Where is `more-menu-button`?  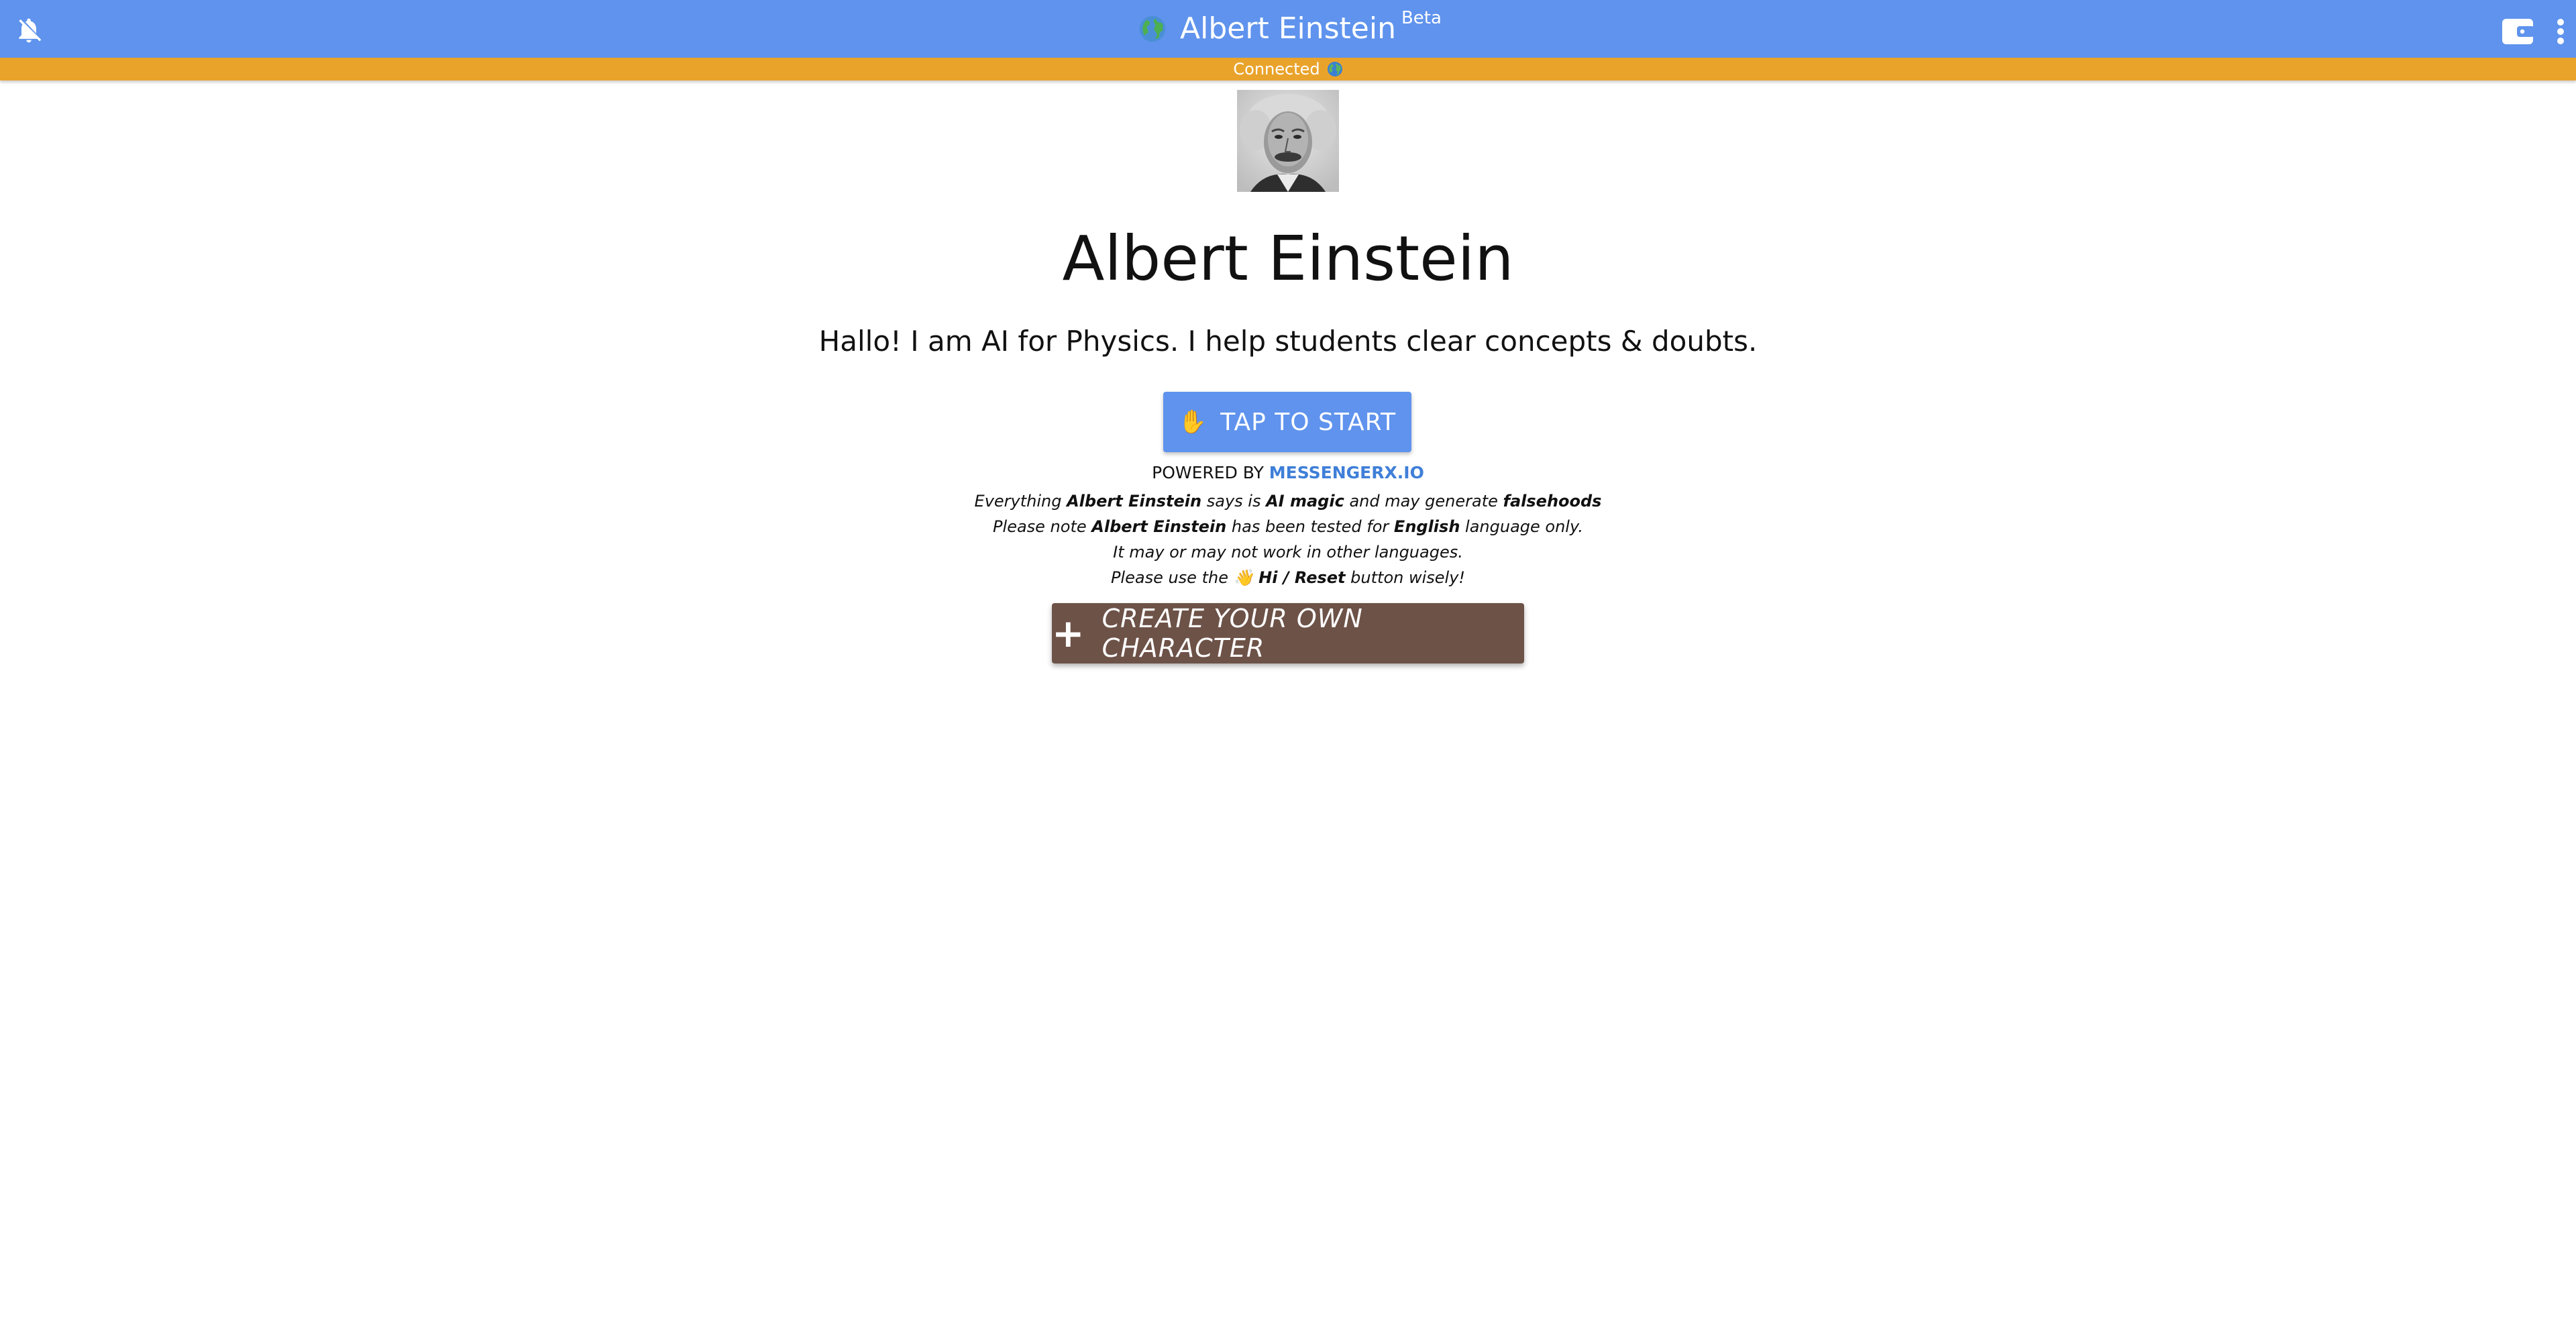 more-menu-button is located at coordinates (2561, 31).